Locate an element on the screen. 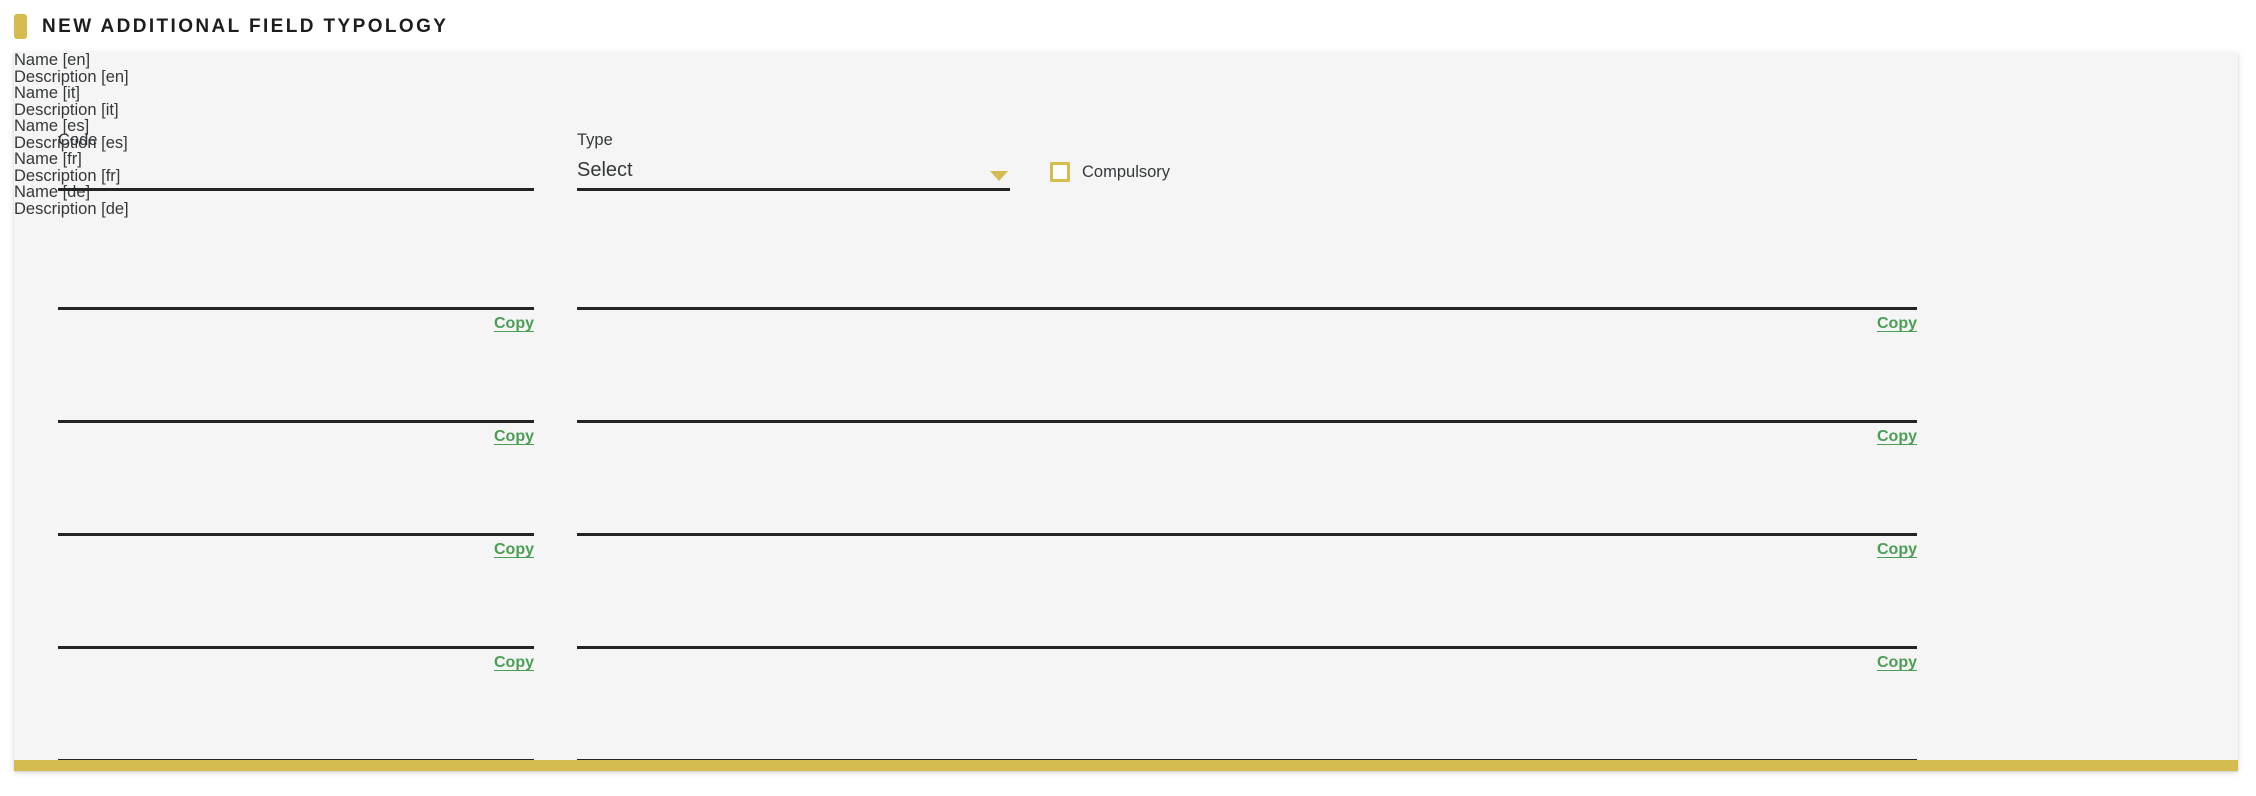 This screenshot has width=2256, height=796. chevron-down-icon is located at coordinates (999, 176).